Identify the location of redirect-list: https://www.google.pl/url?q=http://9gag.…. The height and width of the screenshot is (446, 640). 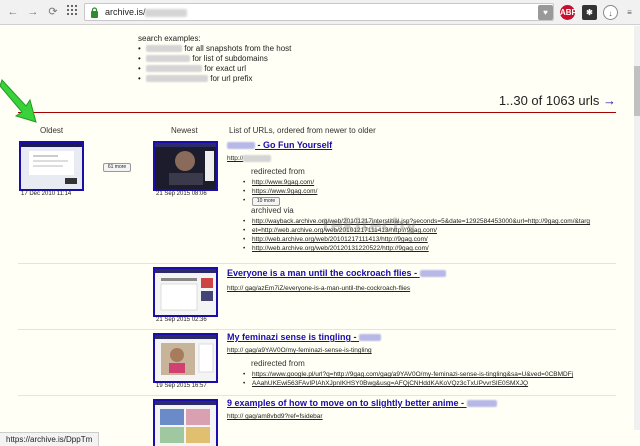
(408, 379).